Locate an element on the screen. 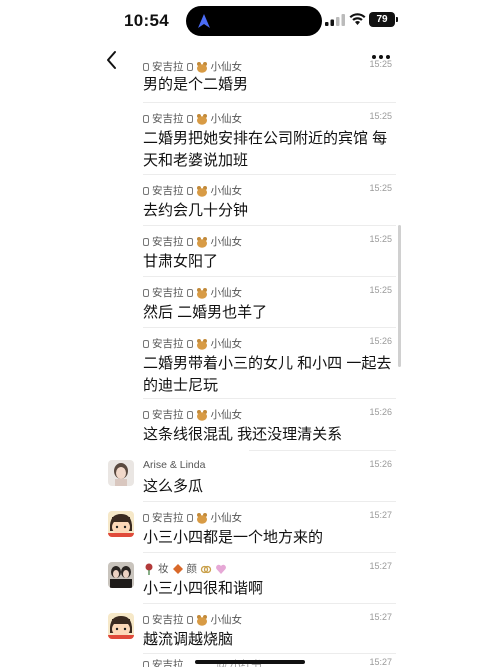 The height and width of the screenshot is (667, 500). message-text: 越流调越烧脑 is located at coordinates (188, 639).